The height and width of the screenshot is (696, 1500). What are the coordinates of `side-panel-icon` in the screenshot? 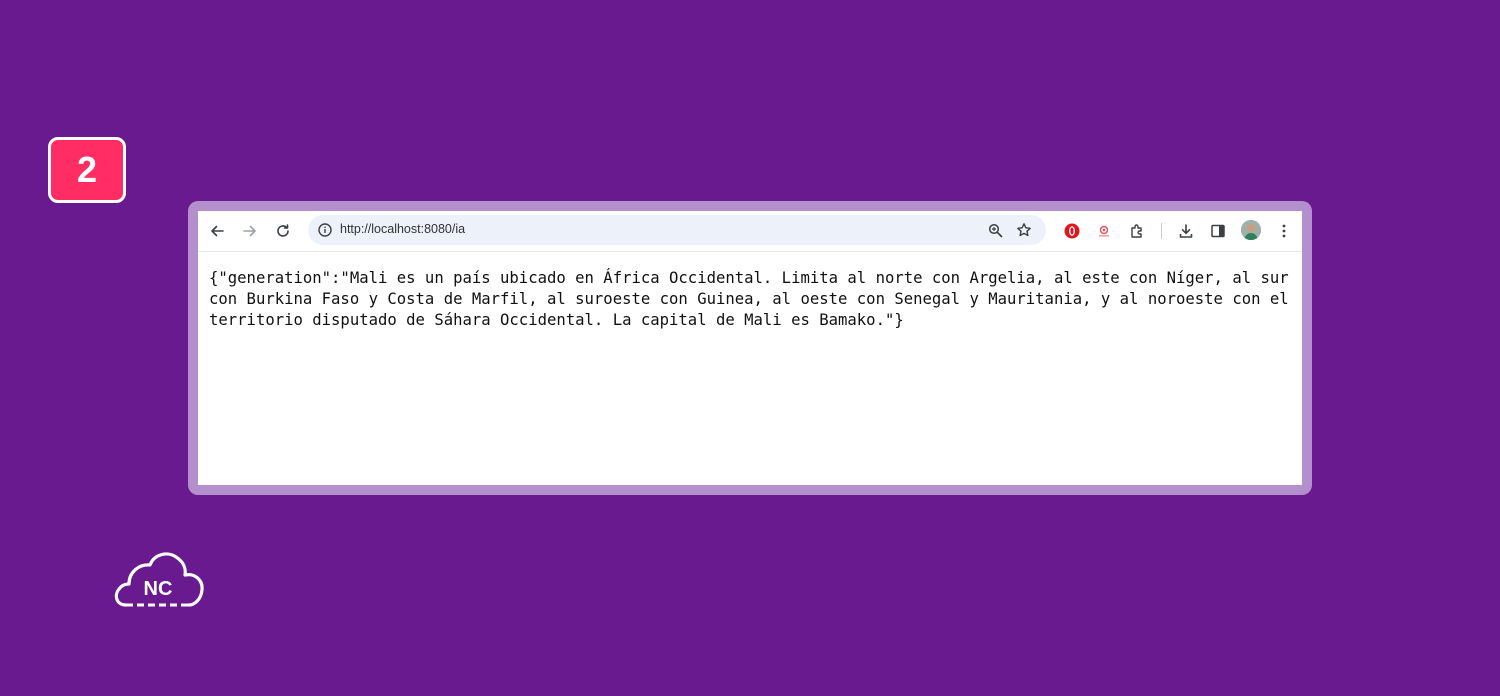 It's located at (1218, 231).